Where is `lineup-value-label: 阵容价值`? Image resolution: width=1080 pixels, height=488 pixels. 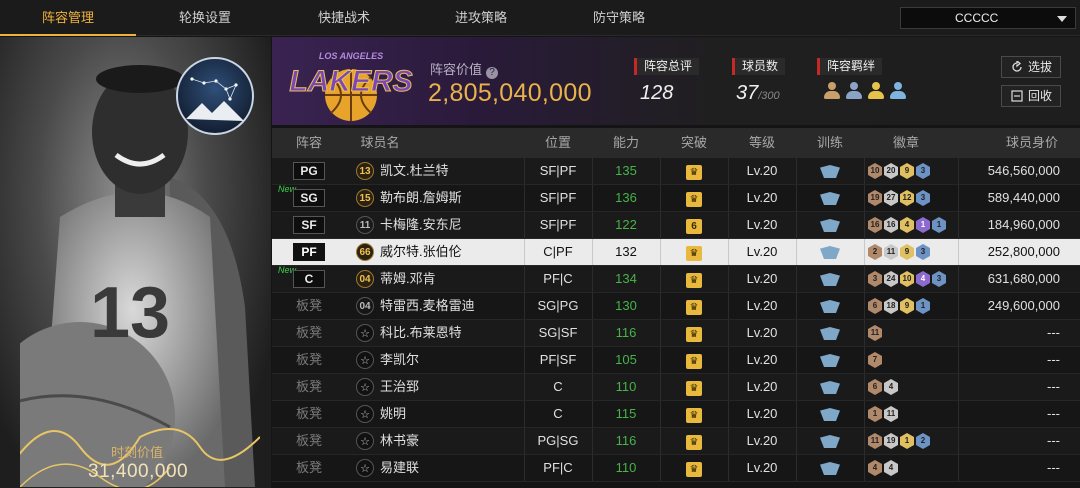 lineup-value-label: 阵容价值 is located at coordinates (456, 69).